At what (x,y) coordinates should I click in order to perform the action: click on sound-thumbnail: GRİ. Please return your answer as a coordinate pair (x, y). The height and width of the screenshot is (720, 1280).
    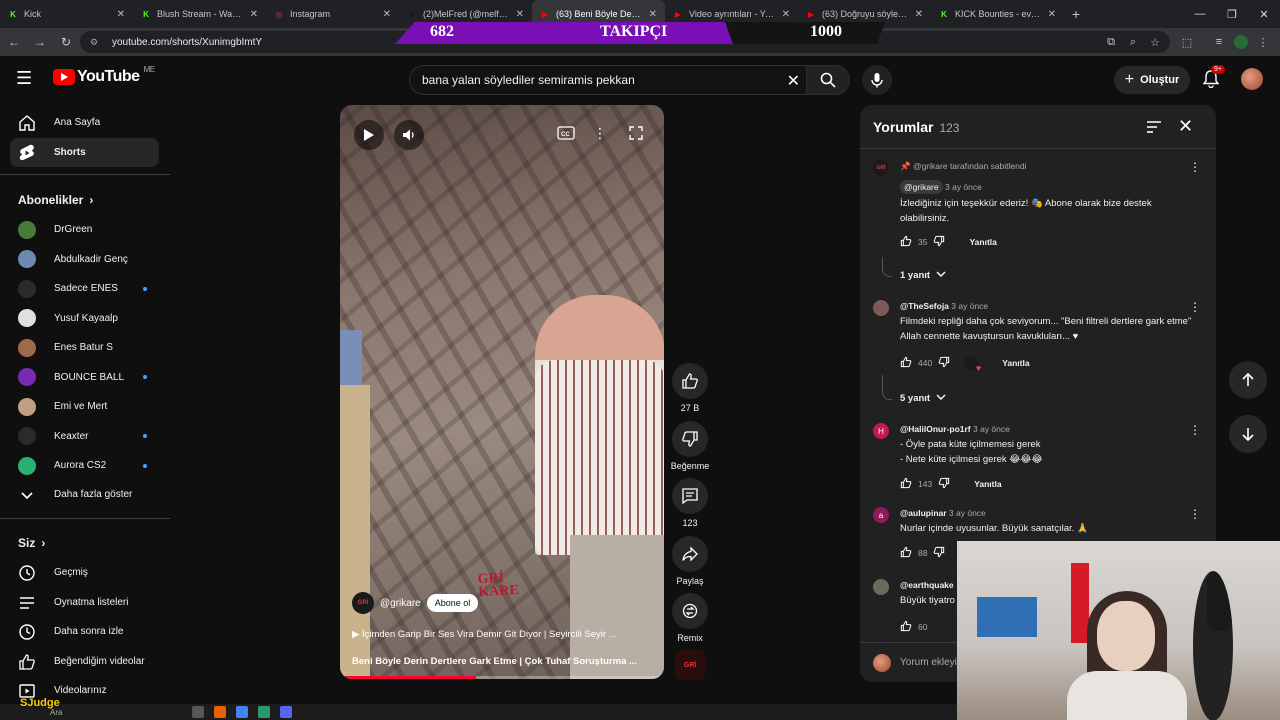
    Looking at the image, I should click on (690, 665).